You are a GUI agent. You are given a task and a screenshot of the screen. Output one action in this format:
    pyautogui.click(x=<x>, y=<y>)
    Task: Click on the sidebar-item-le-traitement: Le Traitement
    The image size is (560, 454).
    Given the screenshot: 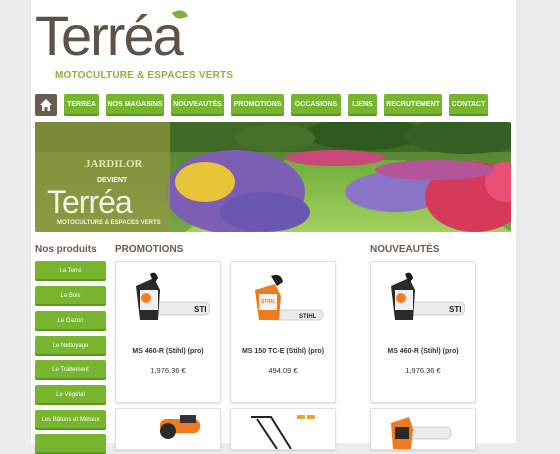 What is the action you would take?
    pyautogui.click(x=70, y=370)
    